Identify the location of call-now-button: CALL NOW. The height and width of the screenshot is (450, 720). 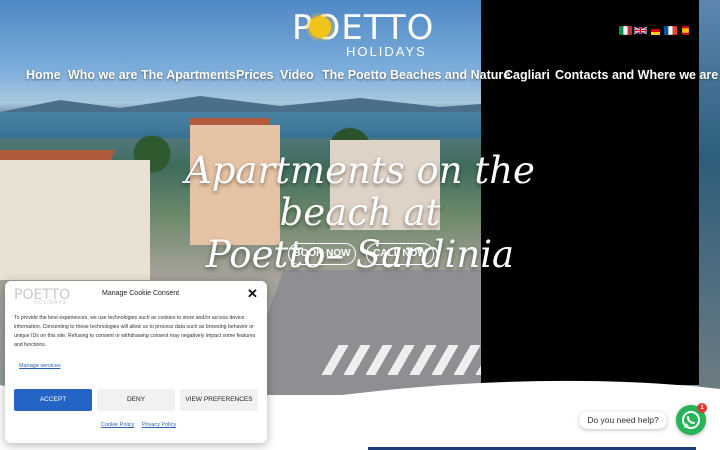
(400, 254).